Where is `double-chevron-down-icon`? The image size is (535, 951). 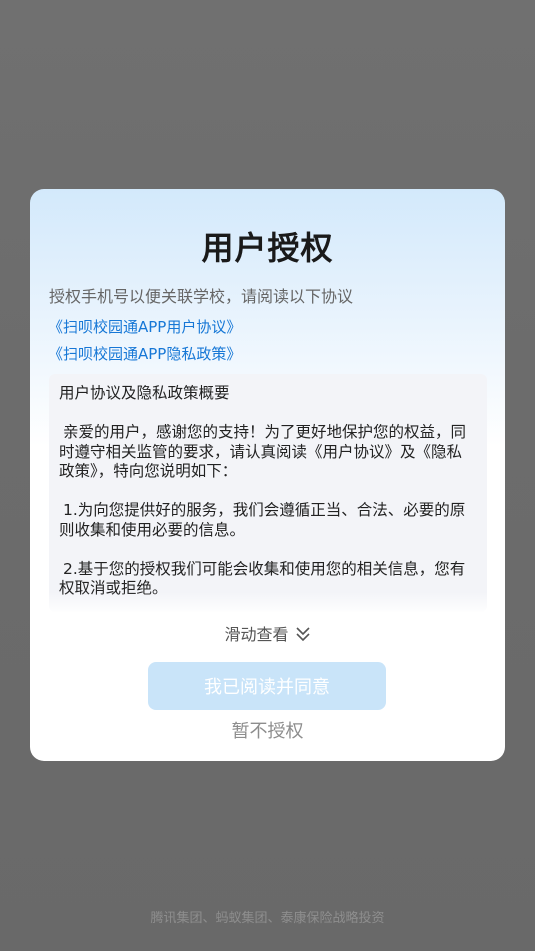 double-chevron-down-icon is located at coordinates (302, 634).